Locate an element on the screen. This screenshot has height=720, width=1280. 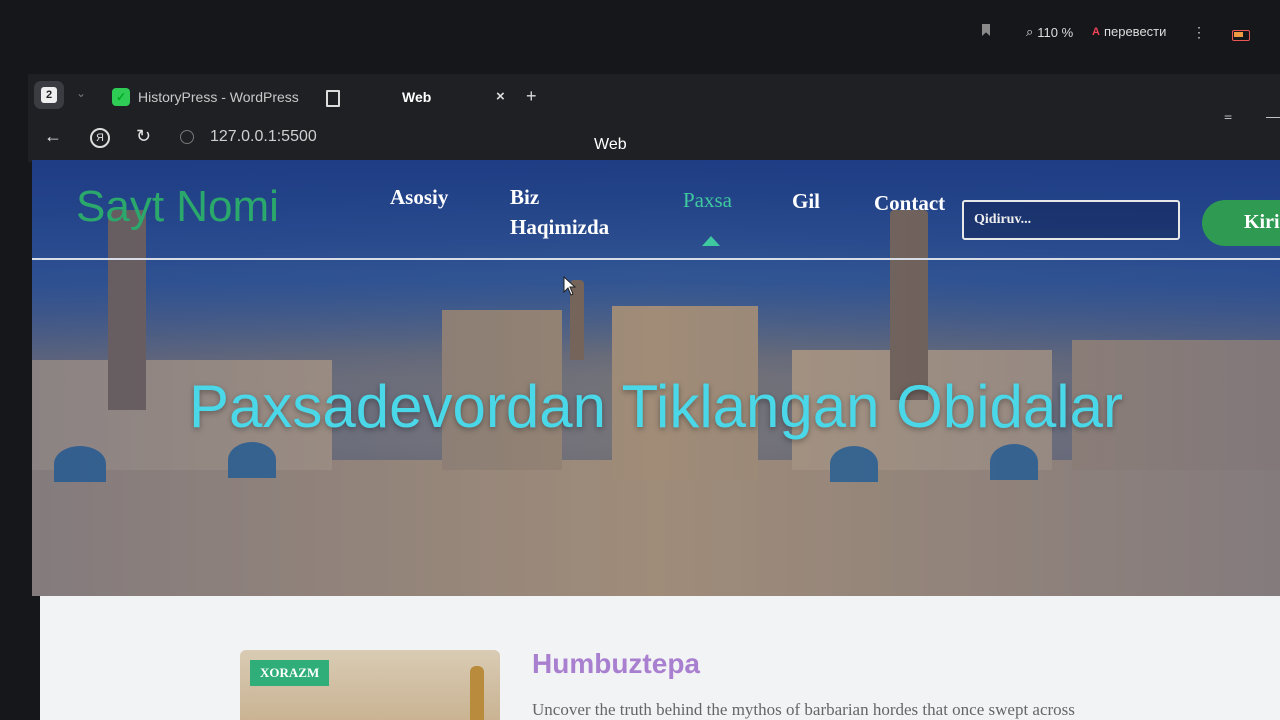
bookmark-icon is located at coordinates (986, 30).